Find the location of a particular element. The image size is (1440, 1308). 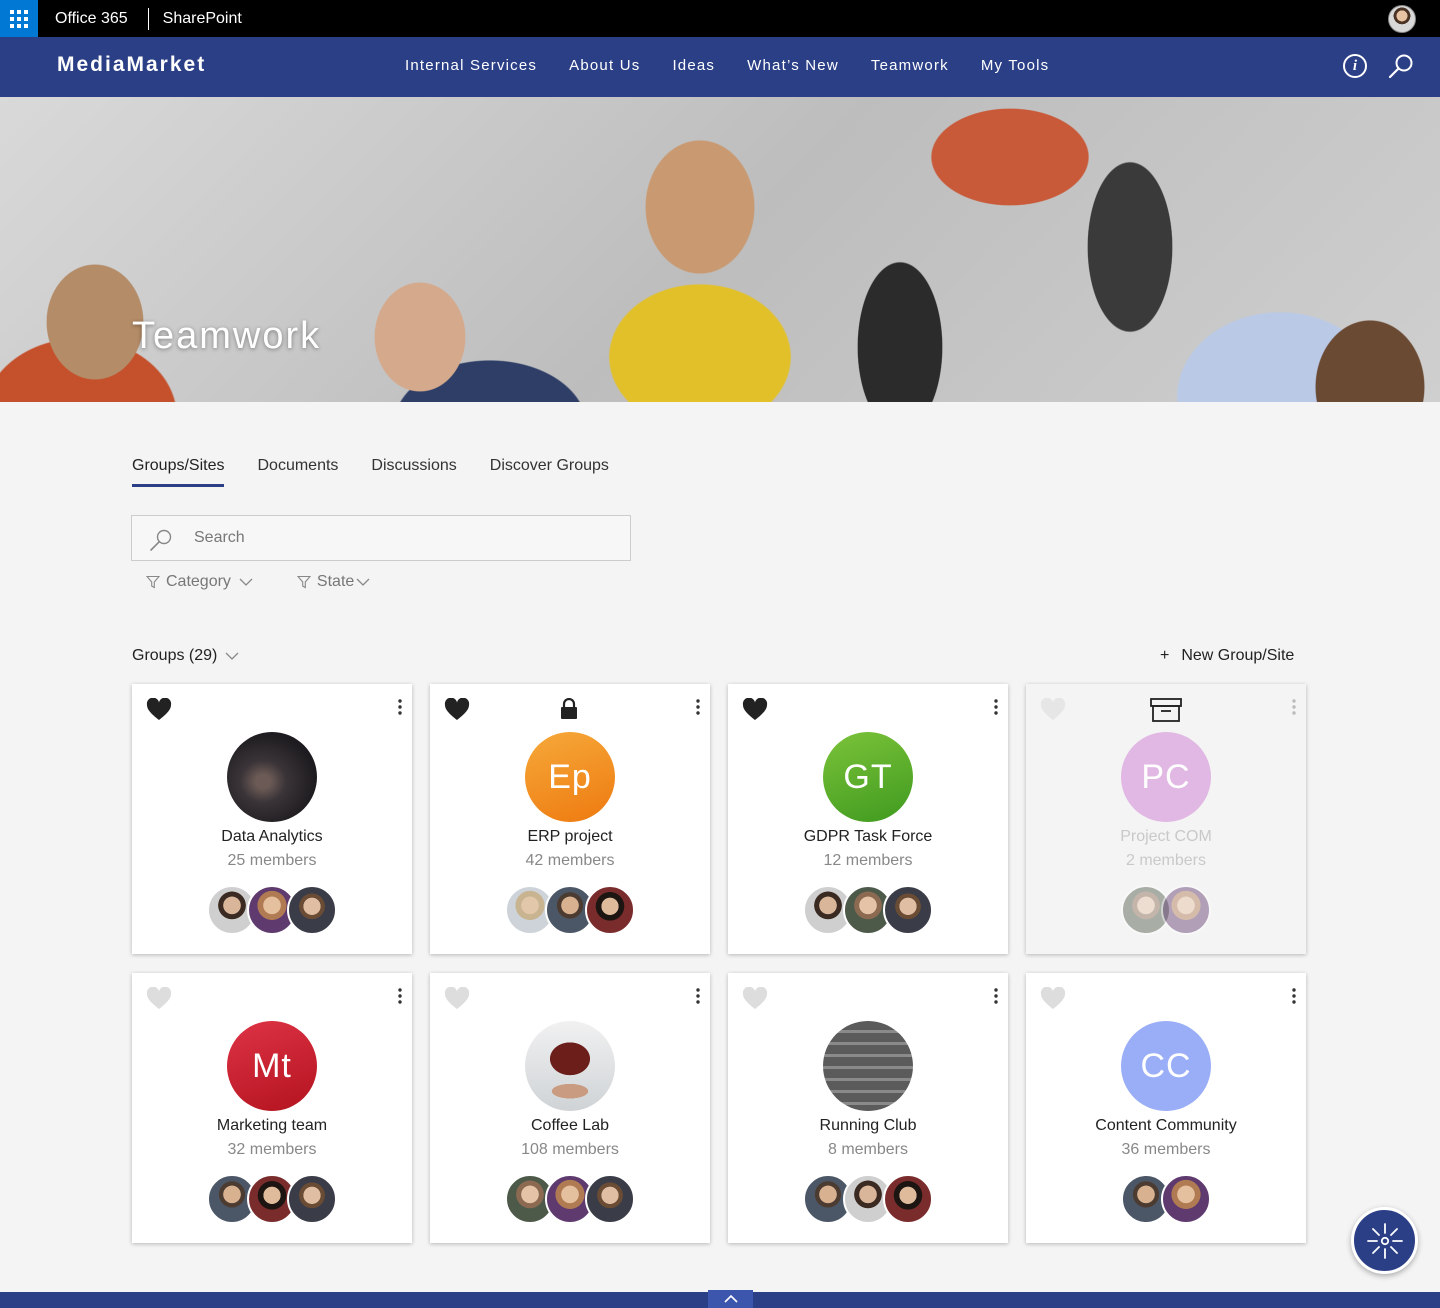

site-logo: MediaMarket is located at coordinates (131, 65).